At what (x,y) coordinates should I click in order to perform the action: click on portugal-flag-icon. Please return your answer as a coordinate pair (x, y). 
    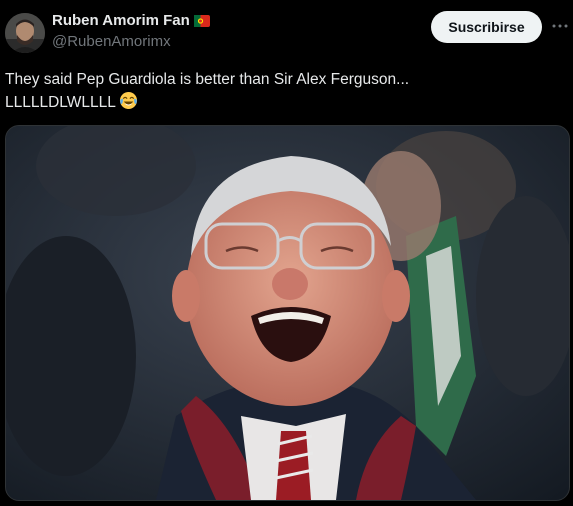
    Looking at the image, I should click on (201, 20).